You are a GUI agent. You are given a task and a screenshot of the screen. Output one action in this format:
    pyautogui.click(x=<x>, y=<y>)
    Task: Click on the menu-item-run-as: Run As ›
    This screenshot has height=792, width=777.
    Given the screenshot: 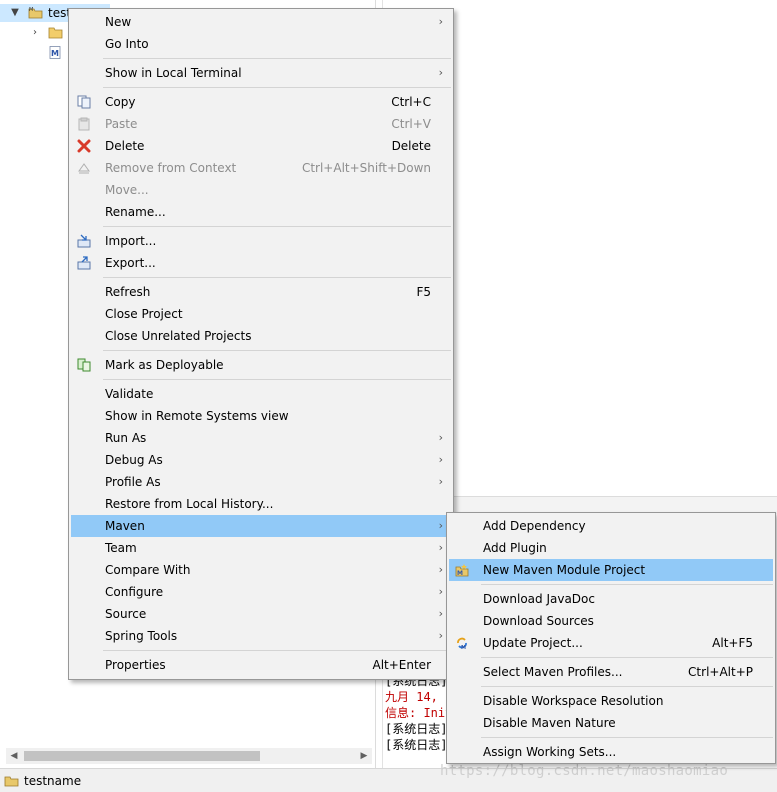 What is the action you would take?
    pyautogui.click(x=261, y=438)
    